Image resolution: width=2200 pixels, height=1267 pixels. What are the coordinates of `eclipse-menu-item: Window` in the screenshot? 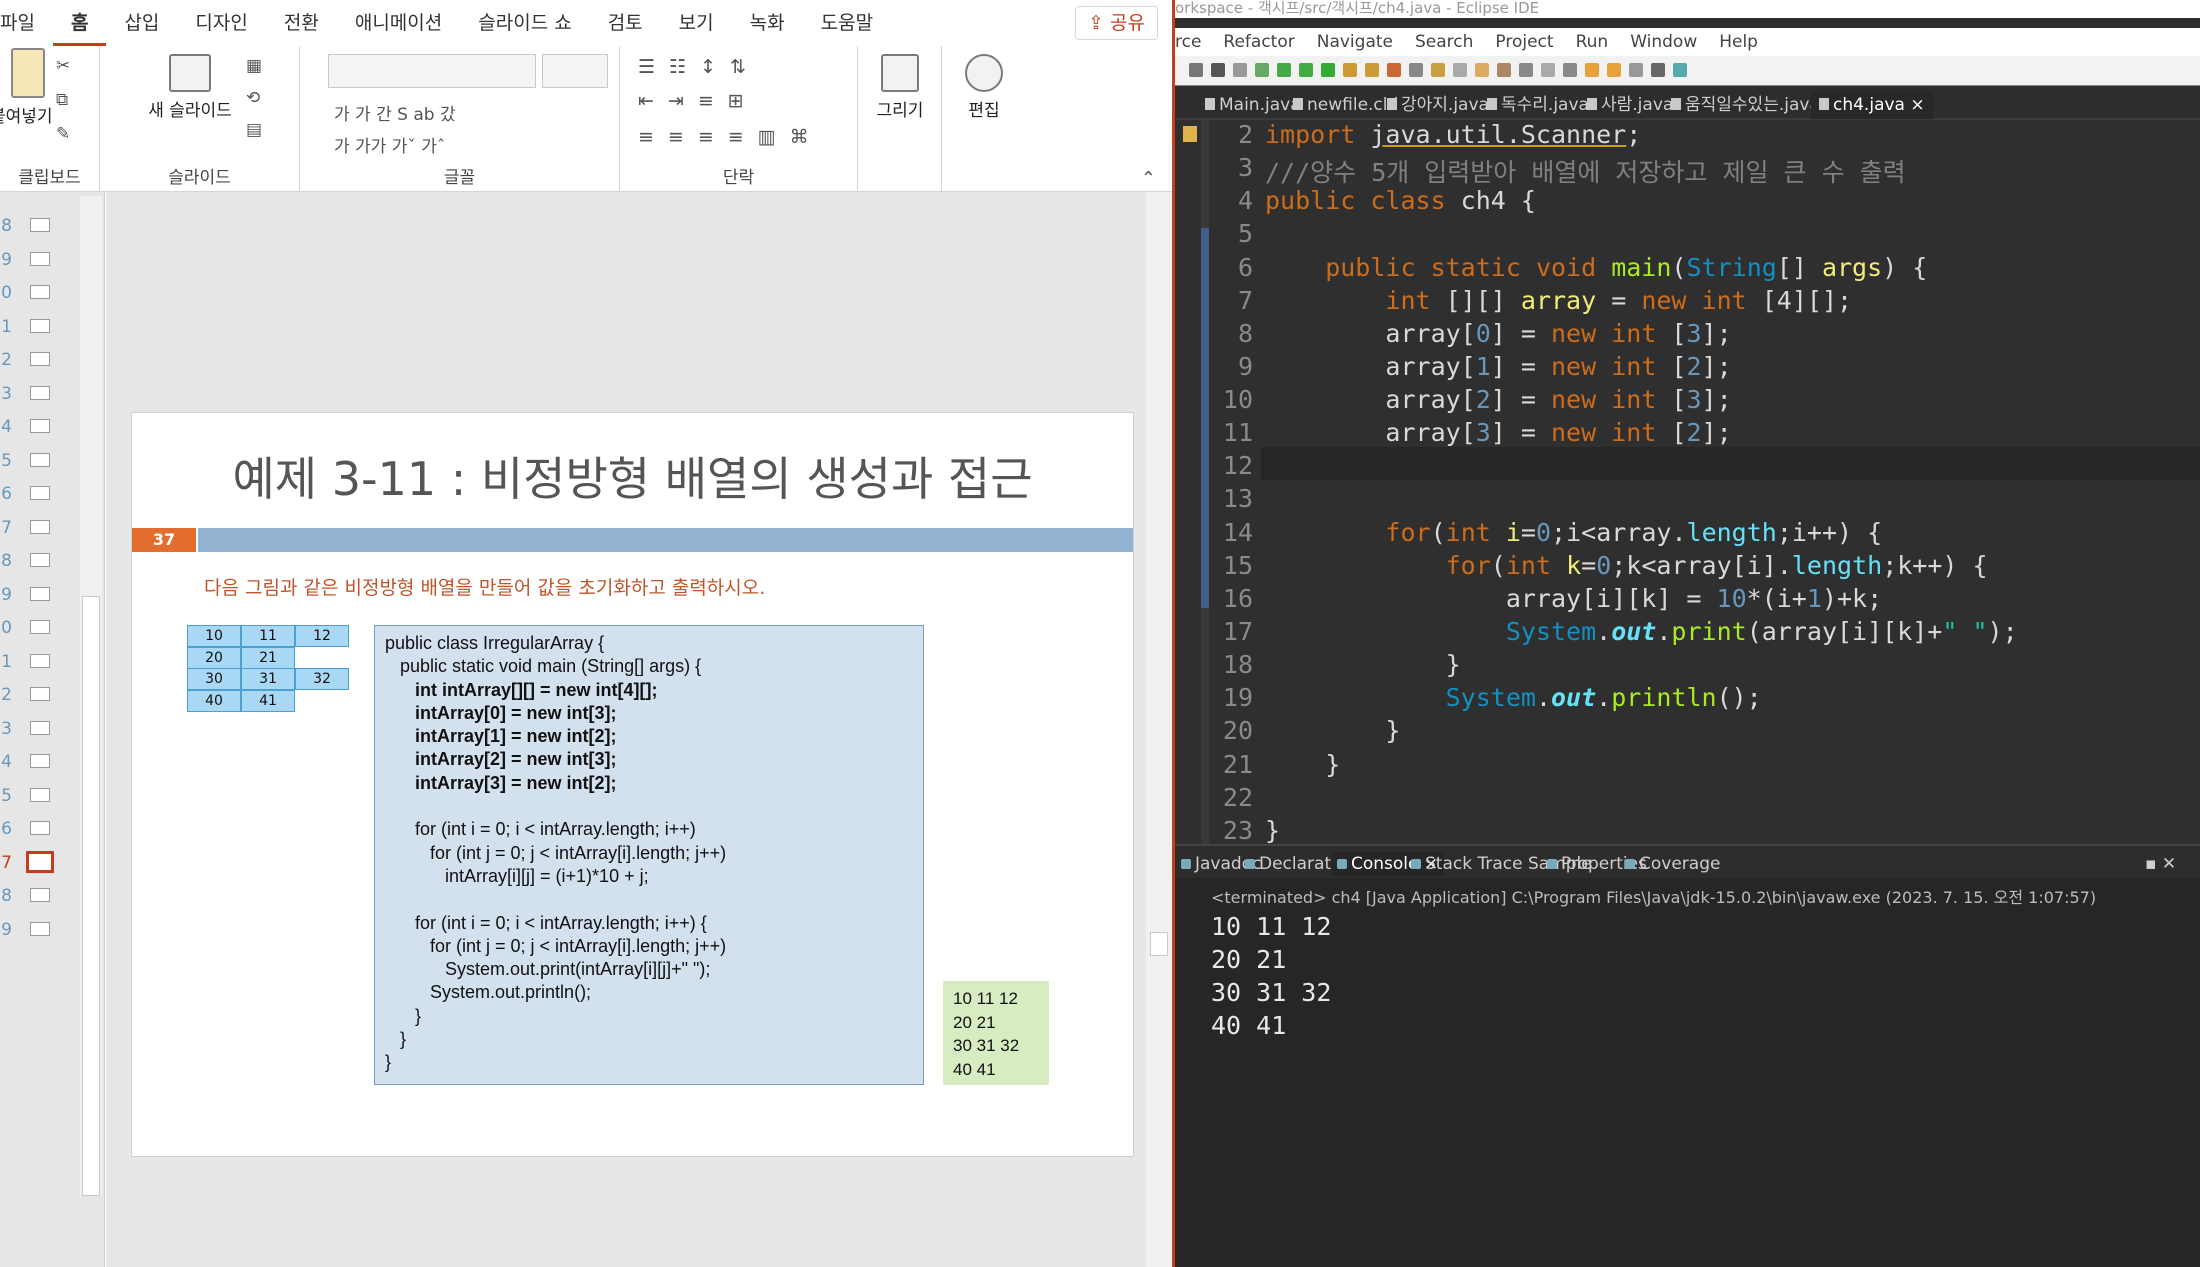 It's located at (1663, 42).